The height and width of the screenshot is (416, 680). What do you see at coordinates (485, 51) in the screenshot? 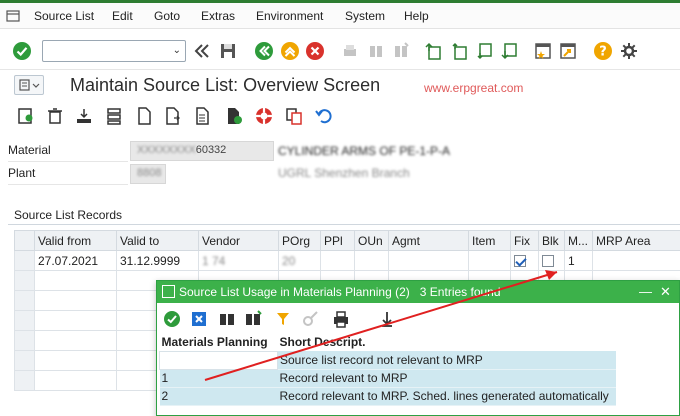
I see `next-page-icon` at bounding box center [485, 51].